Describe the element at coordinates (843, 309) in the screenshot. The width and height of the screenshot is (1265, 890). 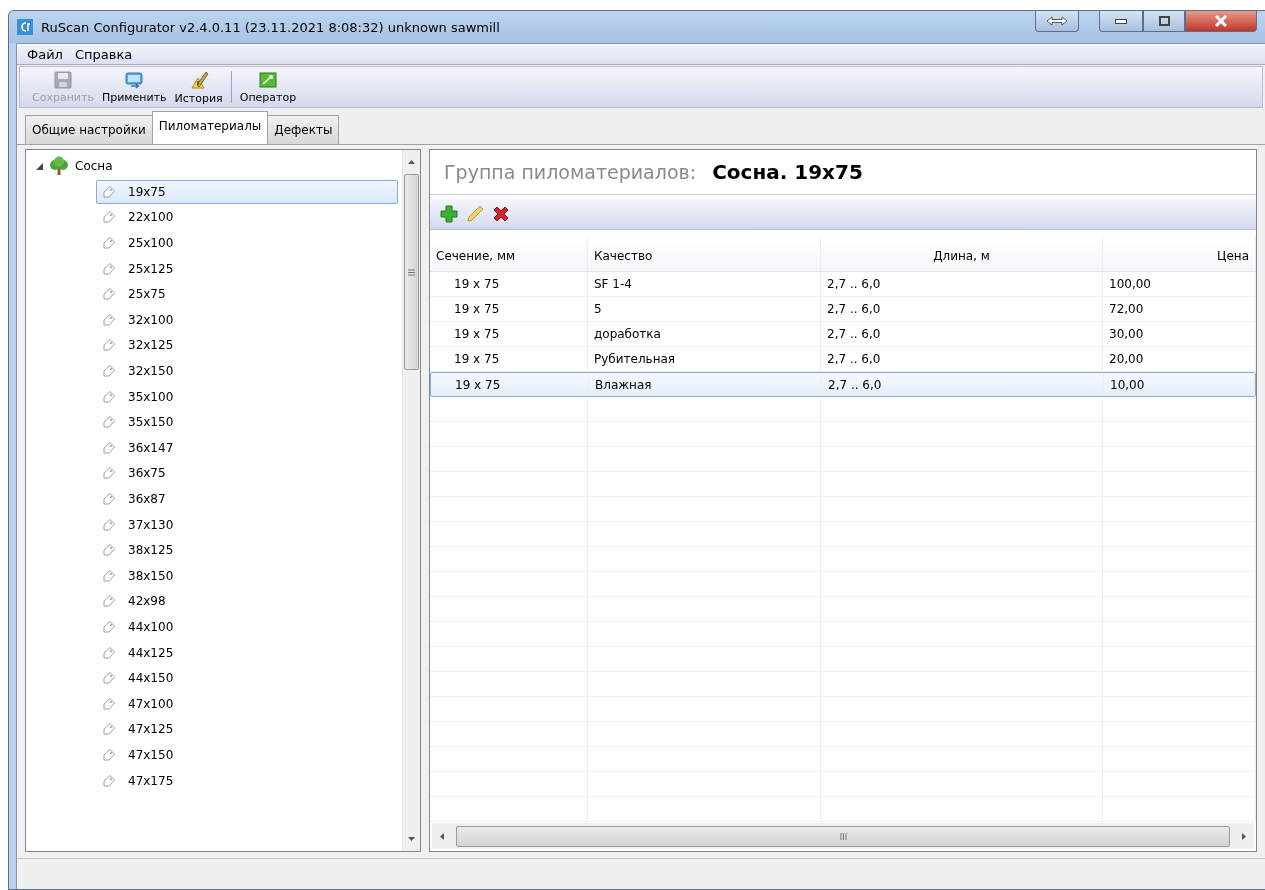
I see `table-row: 19 x 75 5 2,7 .. 6,0 72,00` at that location.